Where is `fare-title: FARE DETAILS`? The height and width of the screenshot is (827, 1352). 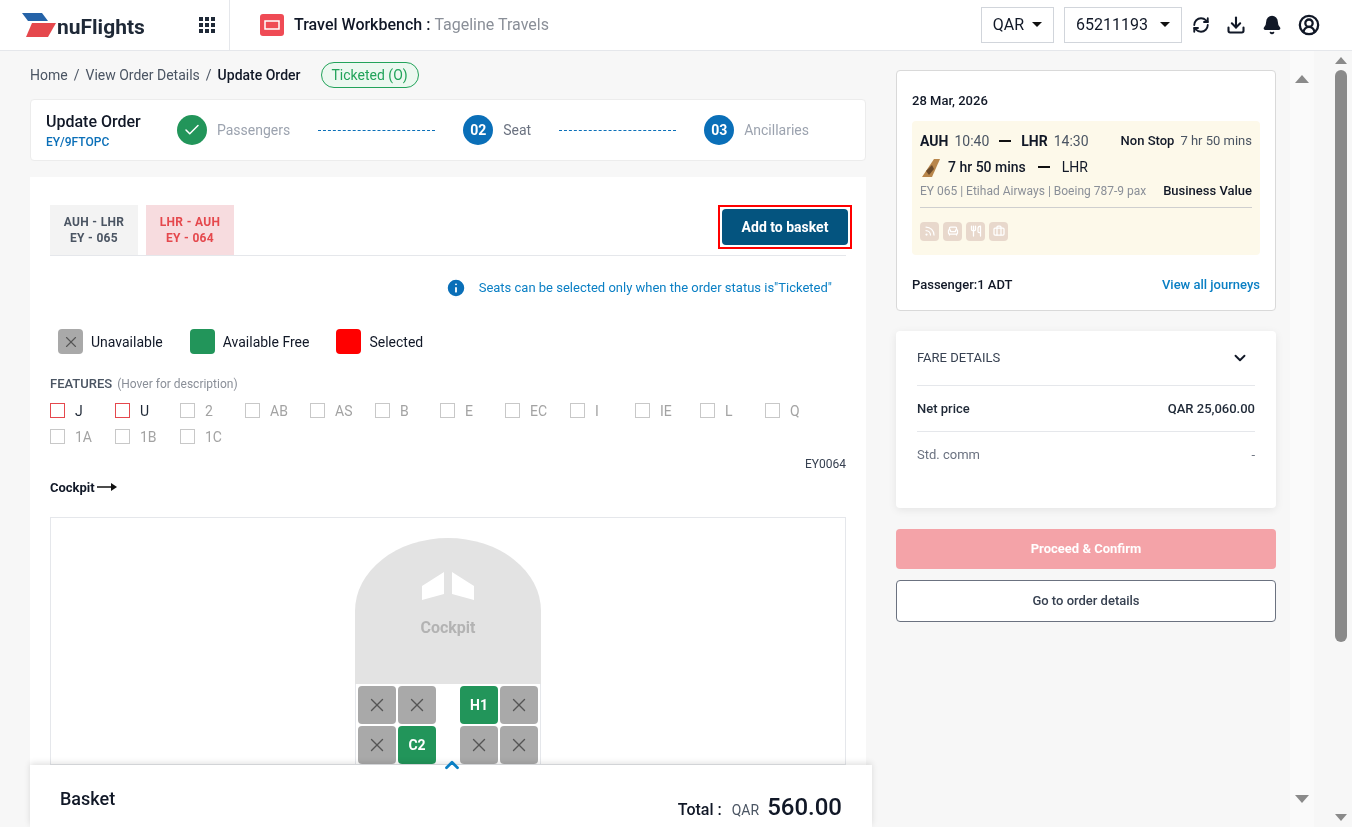
fare-title: FARE DETAILS is located at coordinates (959, 358).